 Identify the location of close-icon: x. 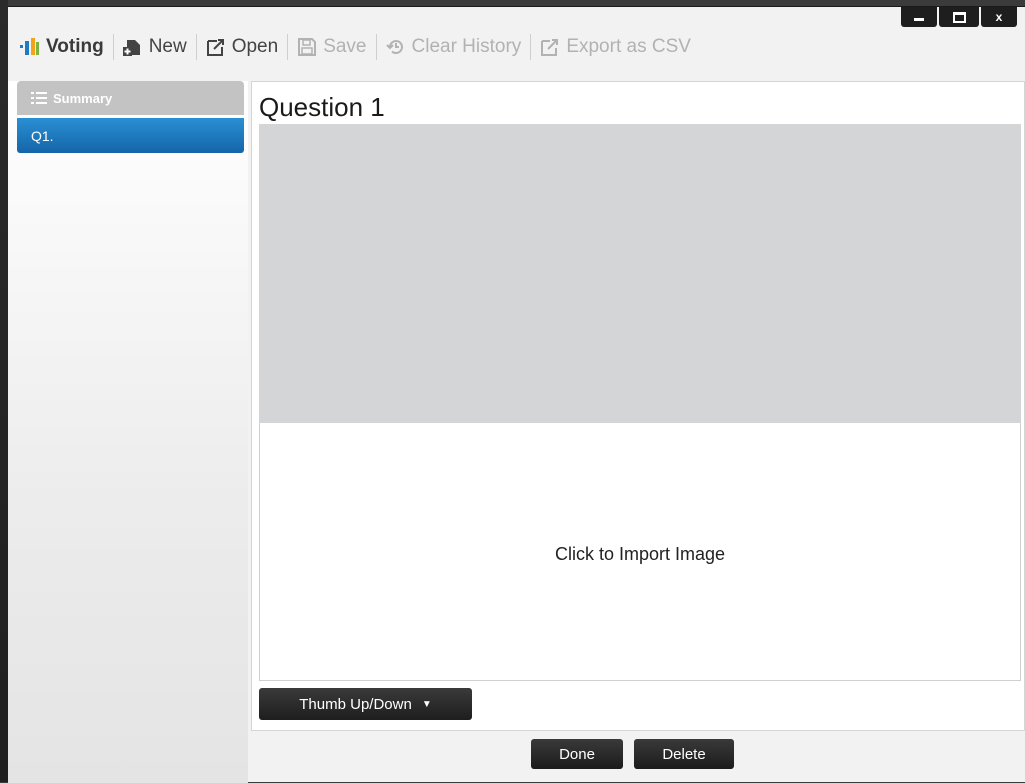
(999, 17).